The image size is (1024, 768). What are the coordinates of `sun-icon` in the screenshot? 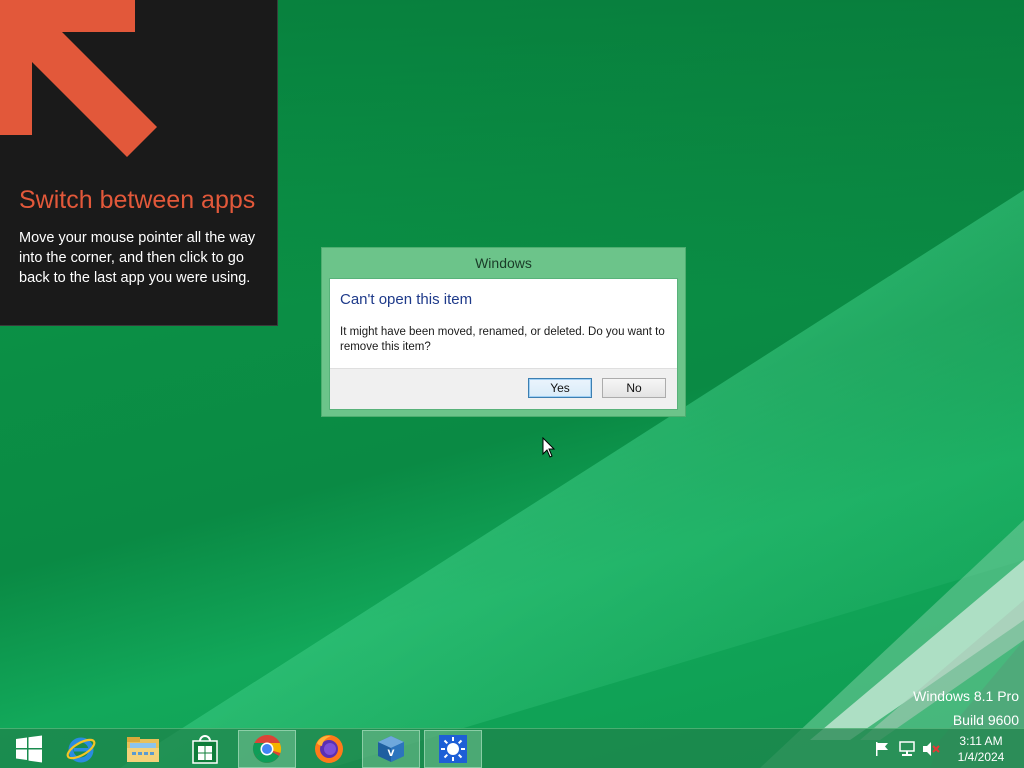 It's located at (453, 749).